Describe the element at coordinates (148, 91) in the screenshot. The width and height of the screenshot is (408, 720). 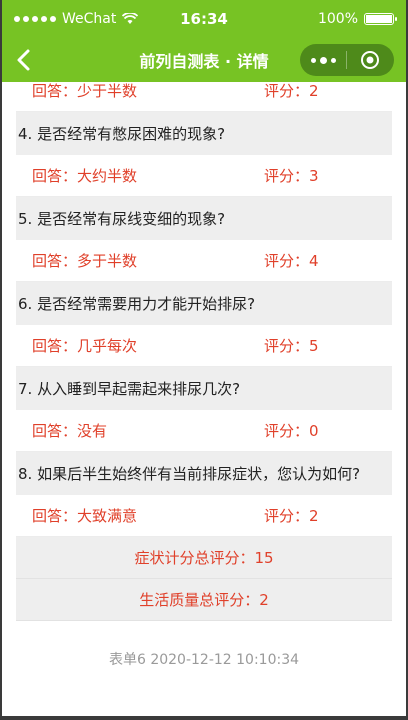
I see `answer-text: 回答：少于半数` at that location.